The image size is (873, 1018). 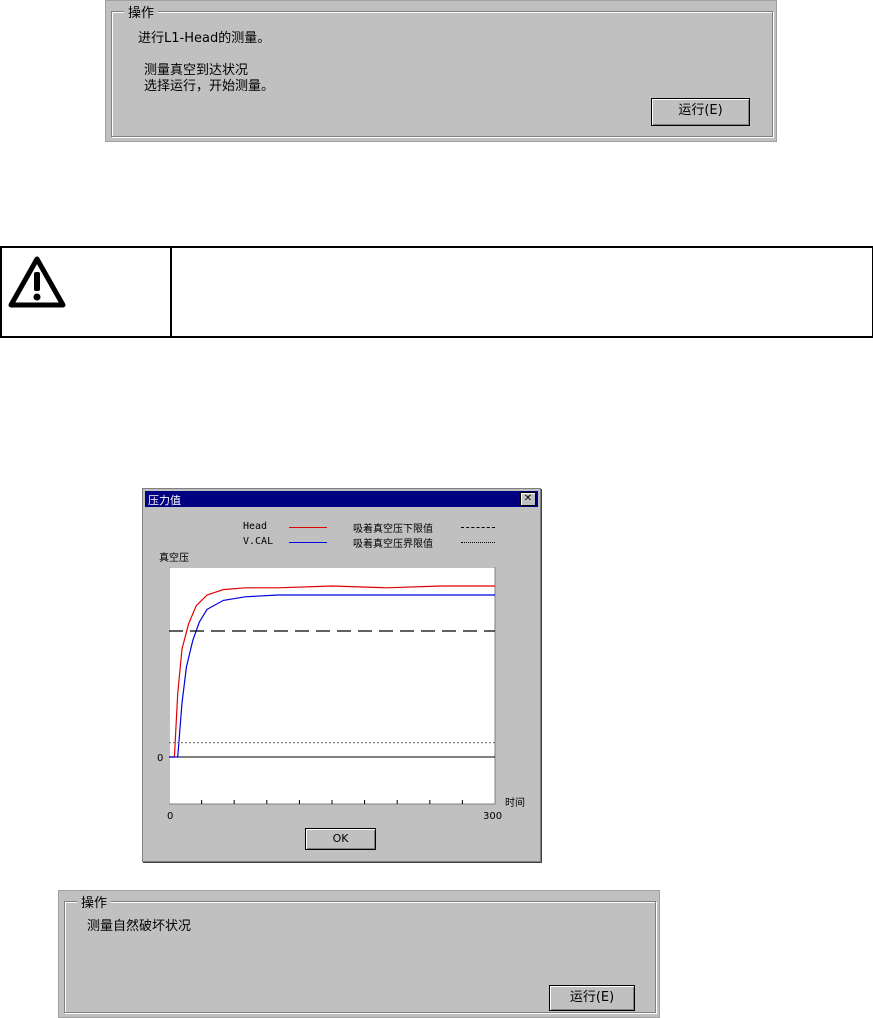 I want to click on ok-button-label: OK, so click(x=340, y=838).